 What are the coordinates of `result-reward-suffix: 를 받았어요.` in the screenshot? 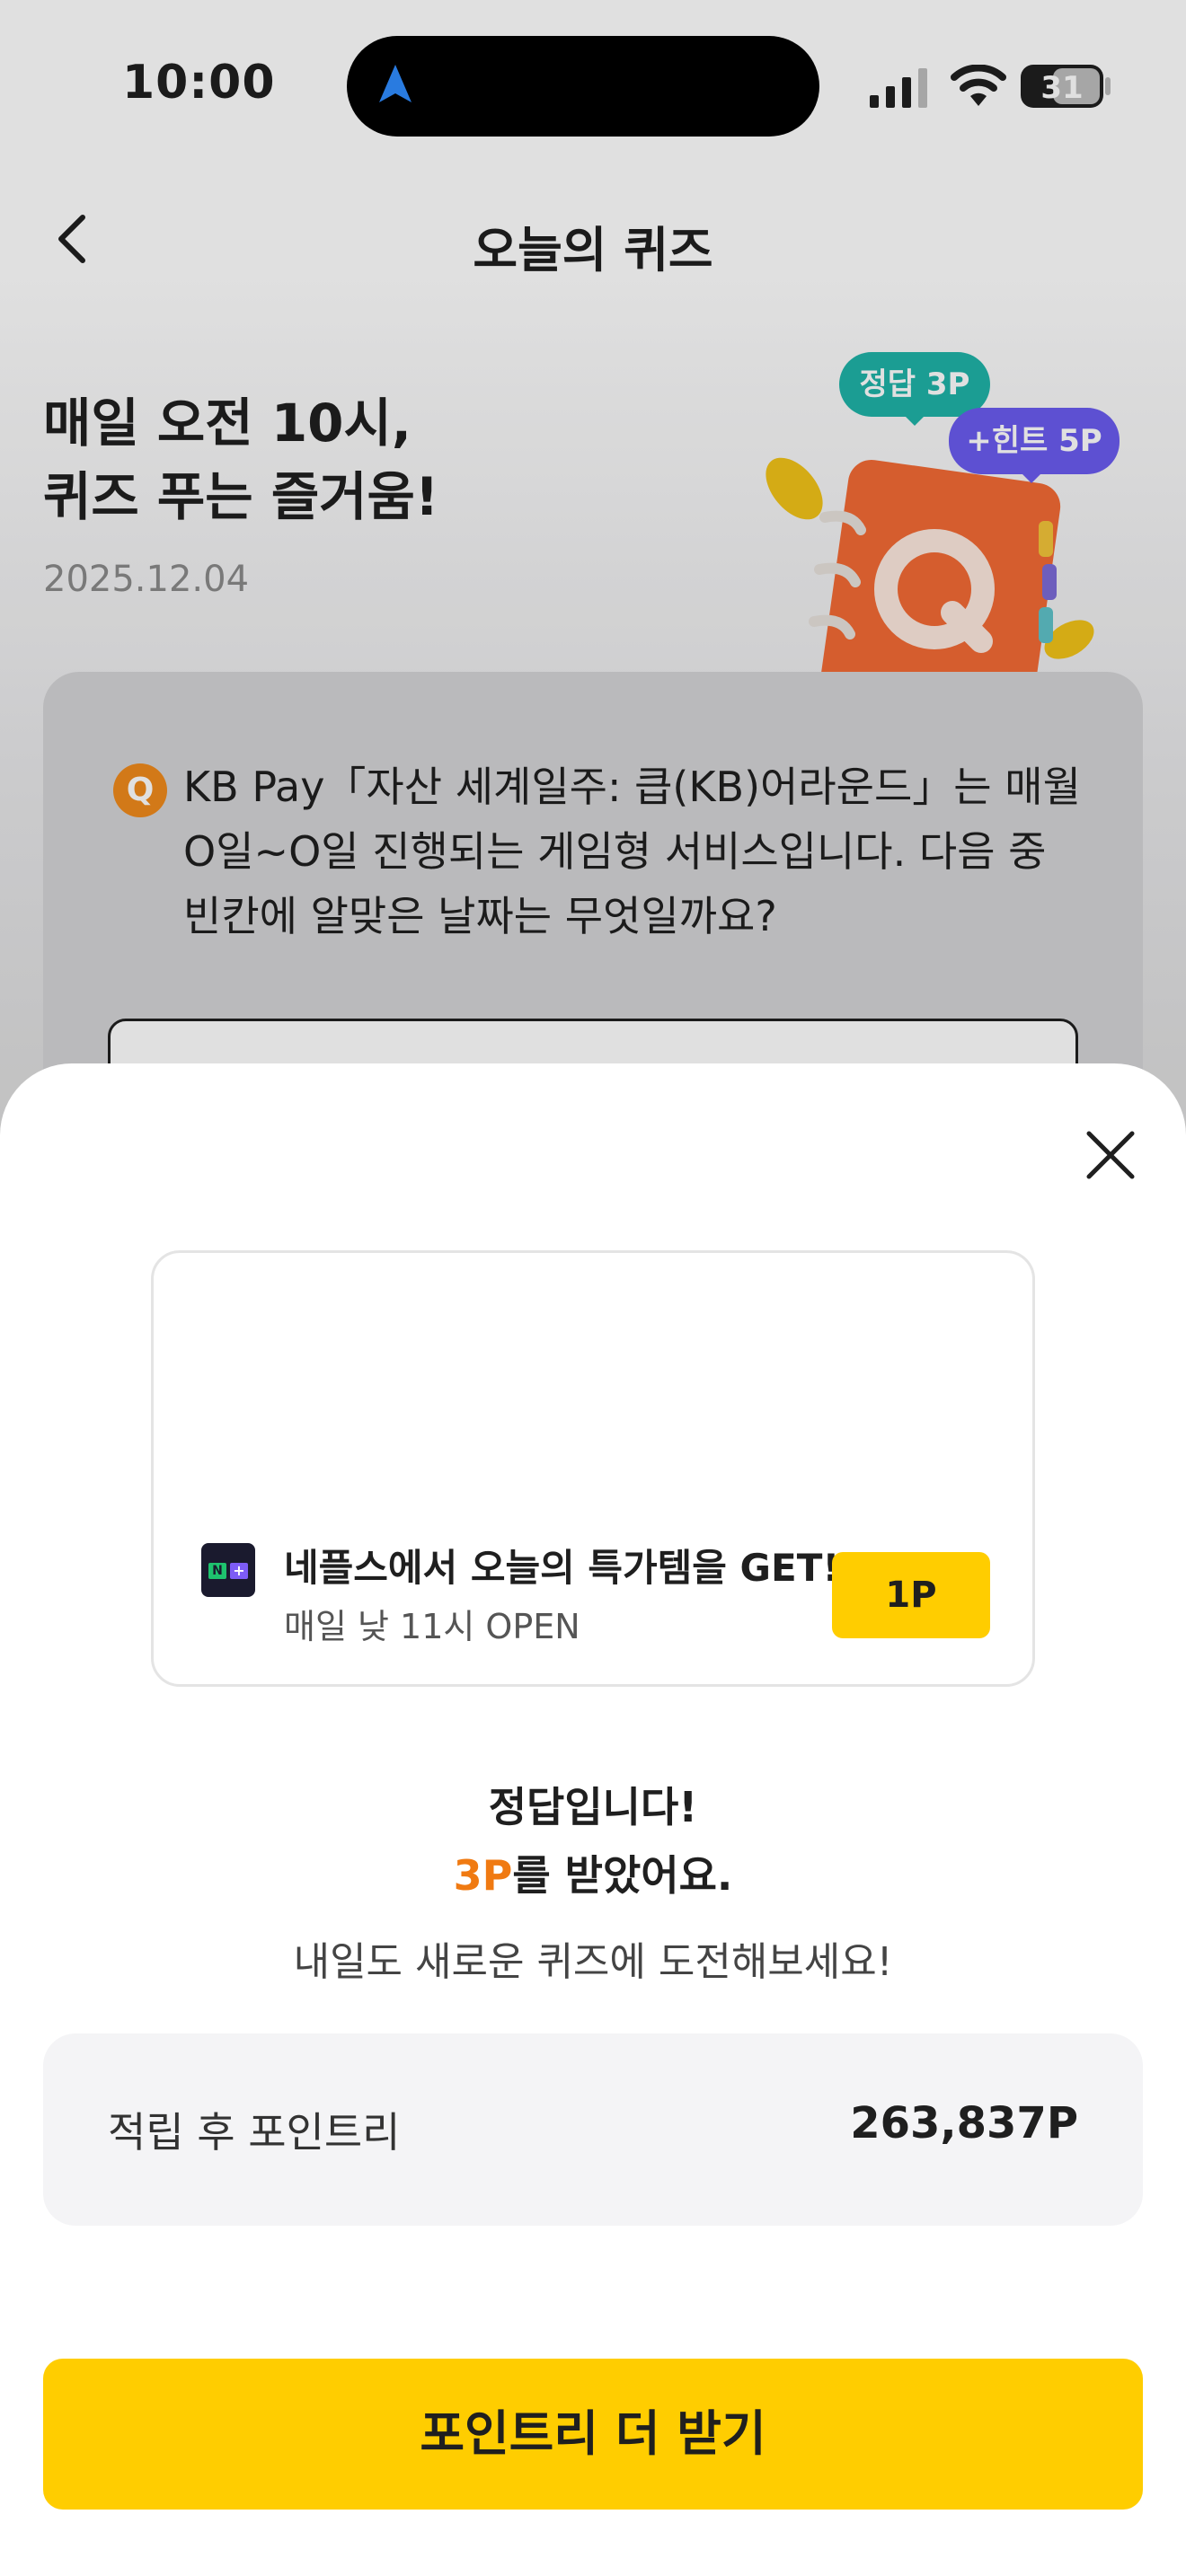 It's located at (622, 1875).